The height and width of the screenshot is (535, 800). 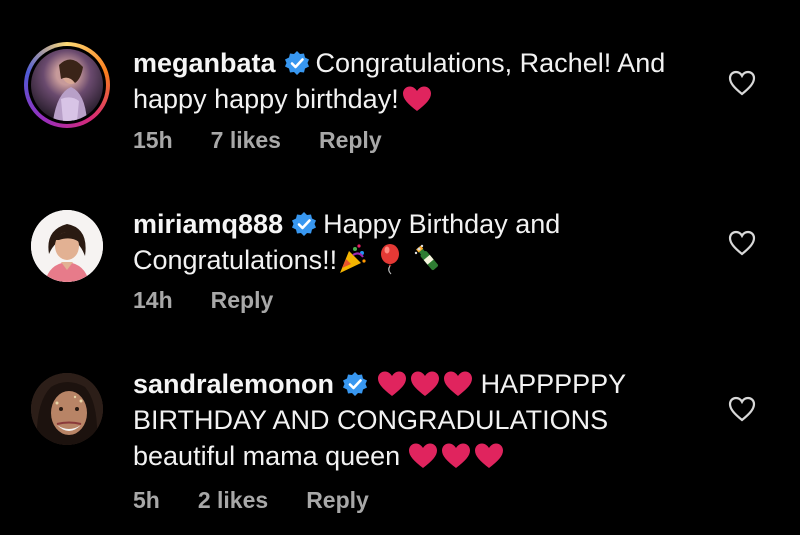 I want to click on likes-count: 7 likes, so click(x=246, y=140).